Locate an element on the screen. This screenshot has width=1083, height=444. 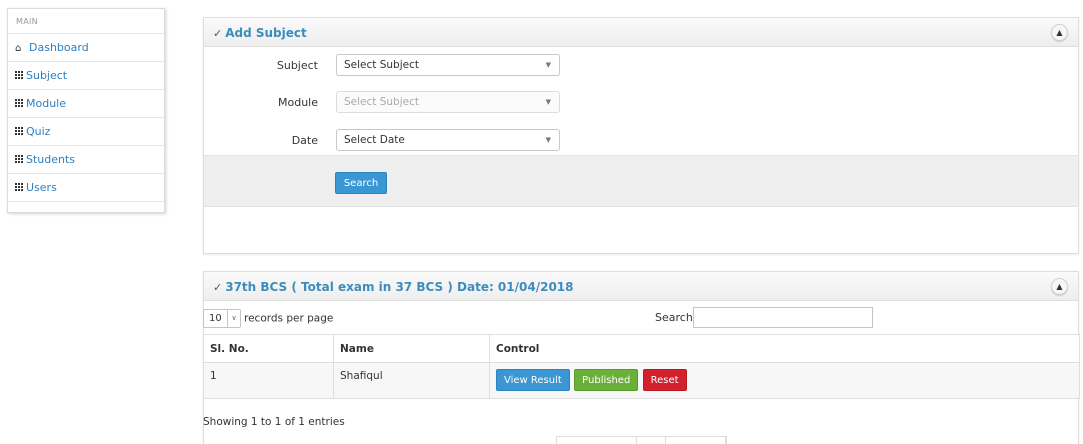
subject-row: Subject Select Subject ▼ is located at coordinates (641, 66).